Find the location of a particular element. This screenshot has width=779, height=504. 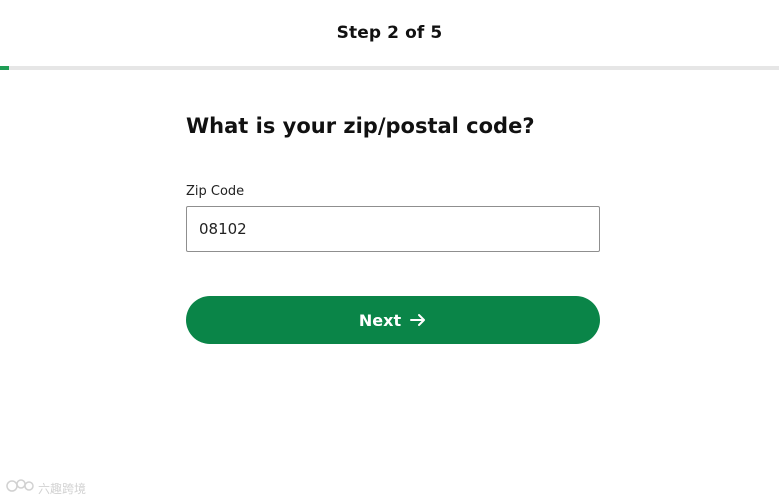

progress-bar-fill is located at coordinates (4, 68).